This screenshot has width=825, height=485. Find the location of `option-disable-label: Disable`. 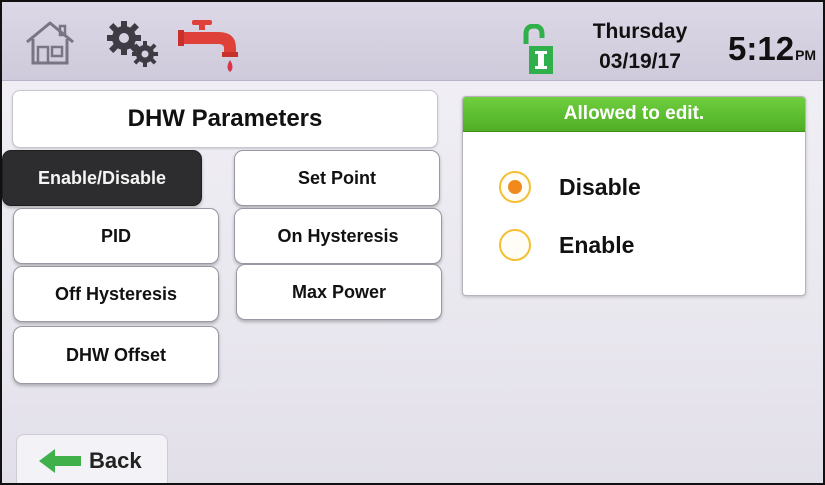

option-disable-label: Disable is located at coordinates (600, 186).